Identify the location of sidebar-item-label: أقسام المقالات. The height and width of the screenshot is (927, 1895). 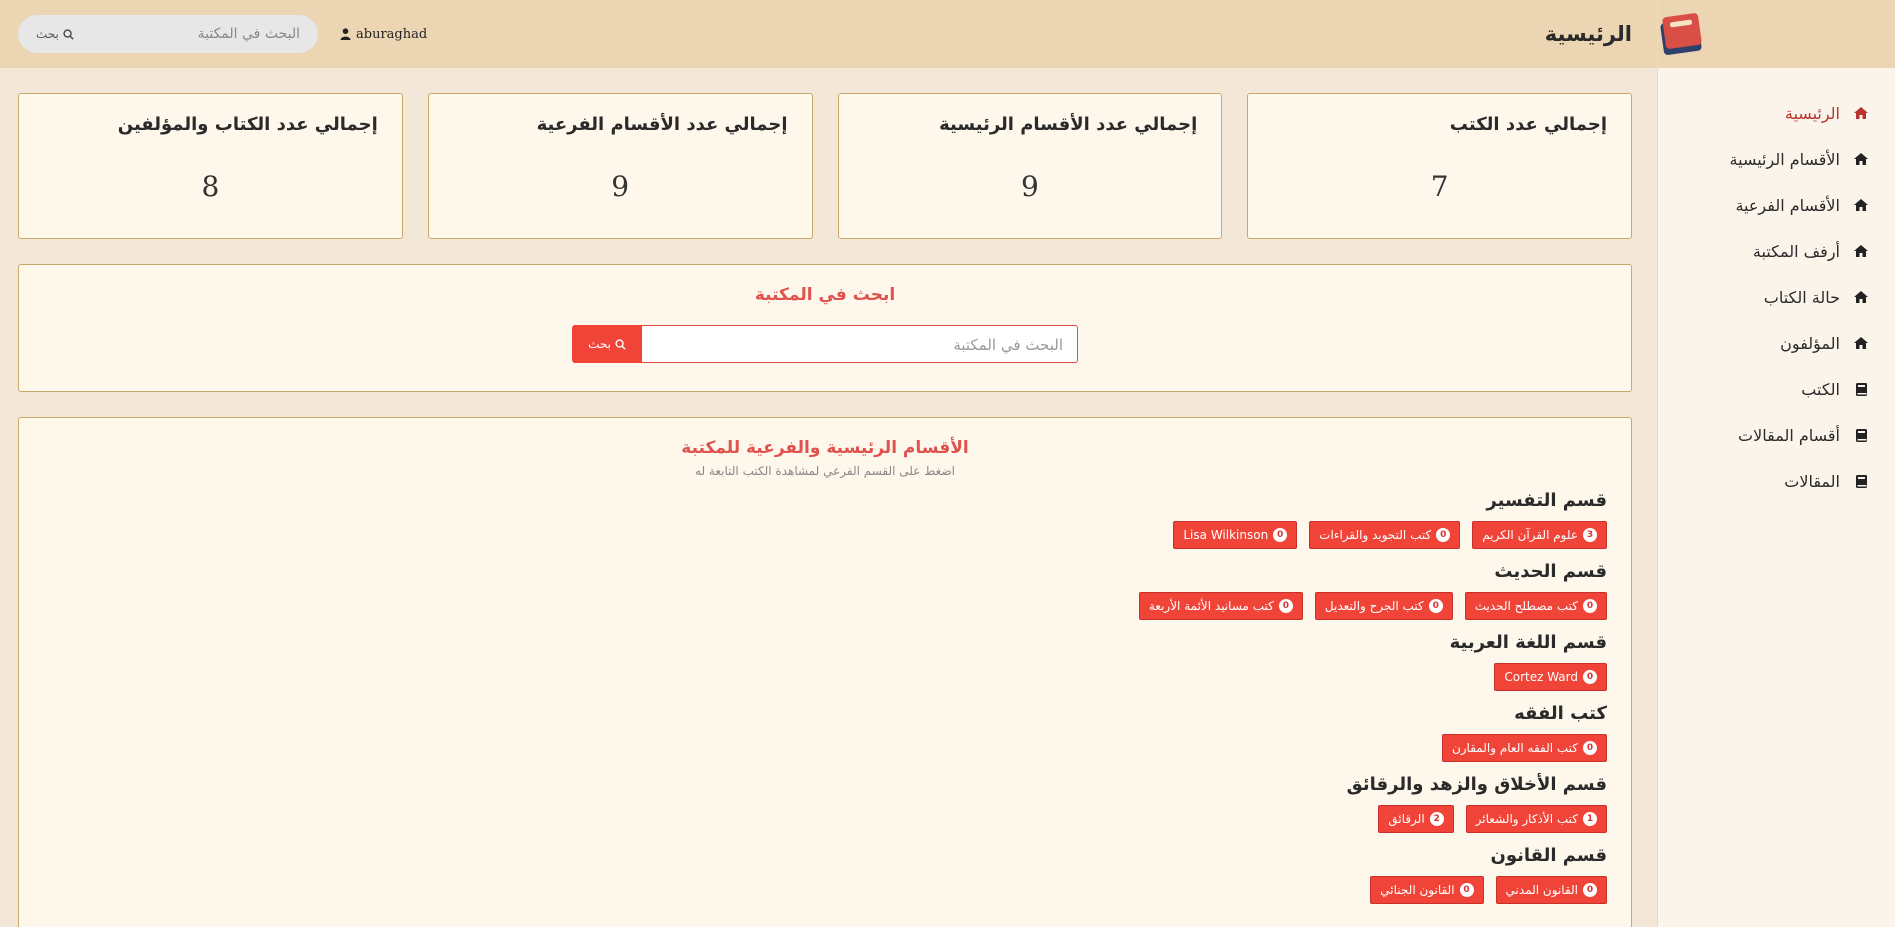
(1789, 435).